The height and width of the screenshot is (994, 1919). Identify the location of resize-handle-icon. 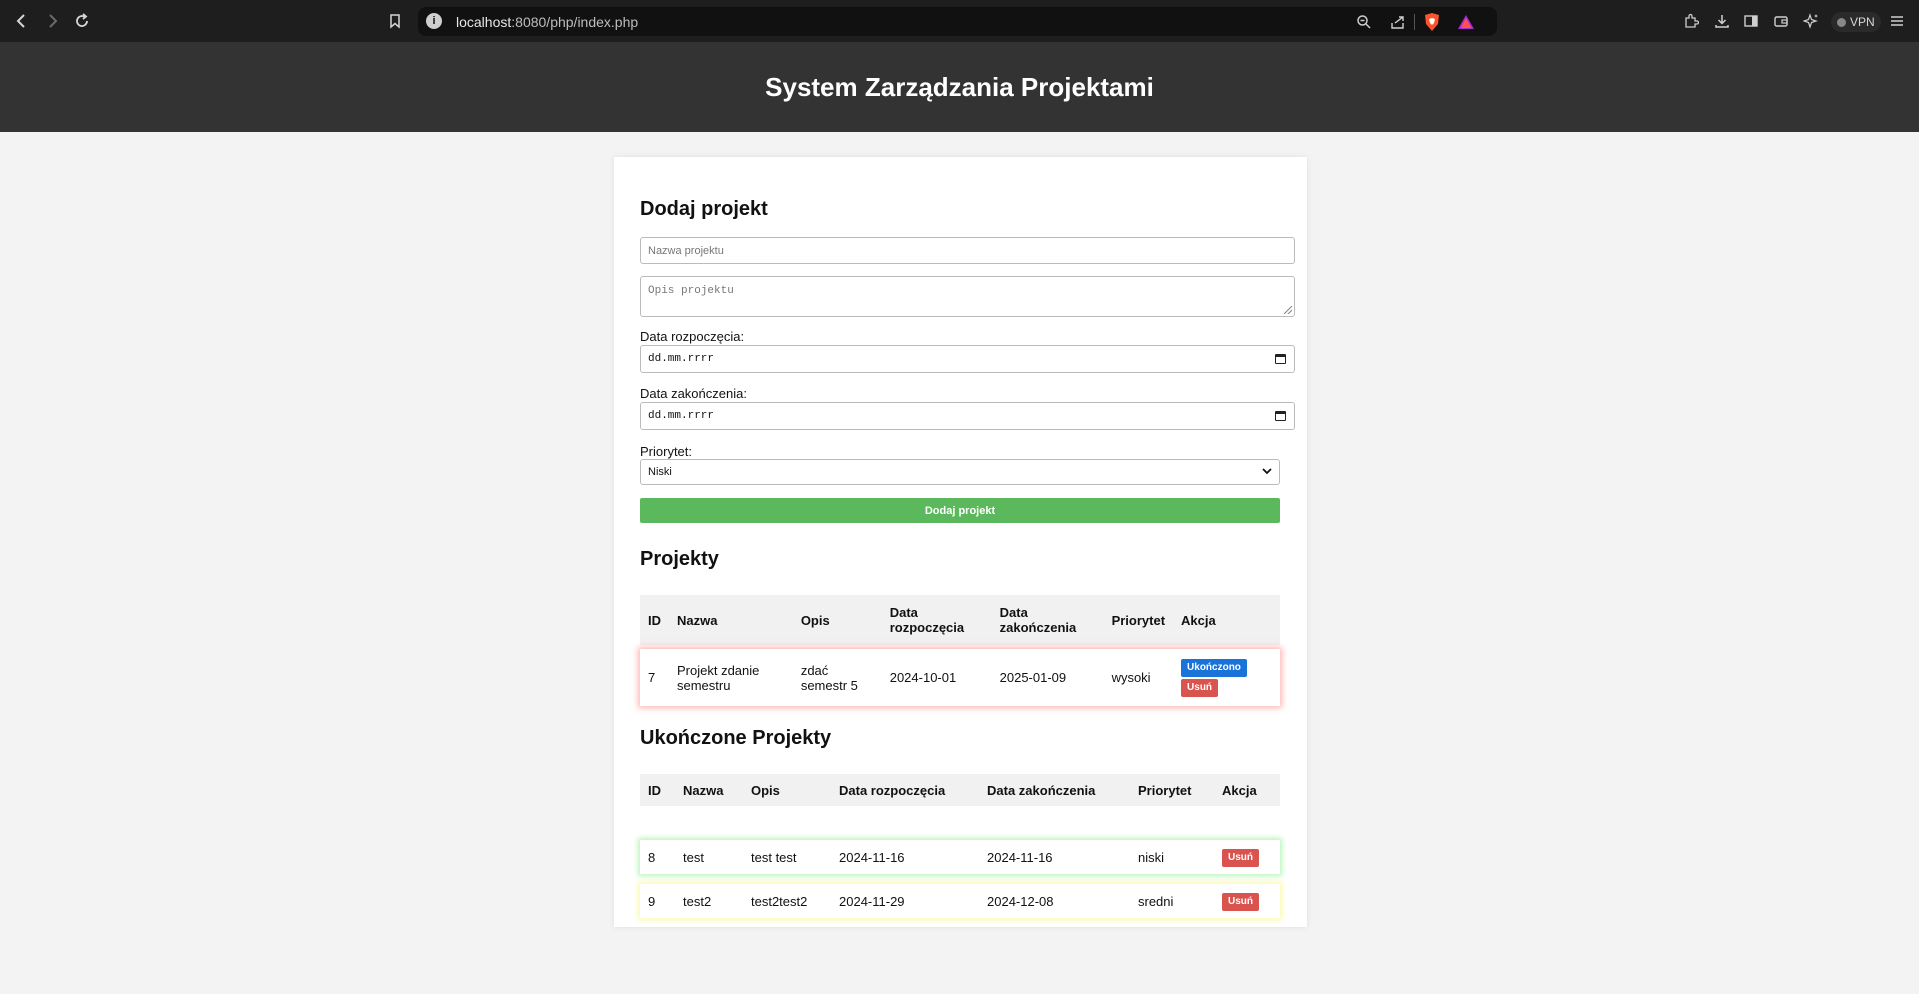
(1288, 310).